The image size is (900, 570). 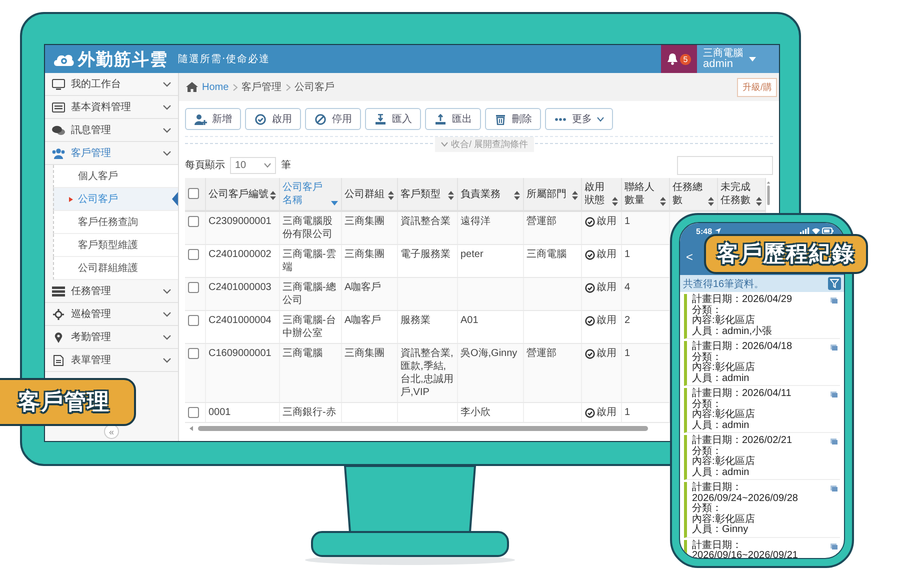 I want to click on check-circle-icon, so click(x=589, y=413).